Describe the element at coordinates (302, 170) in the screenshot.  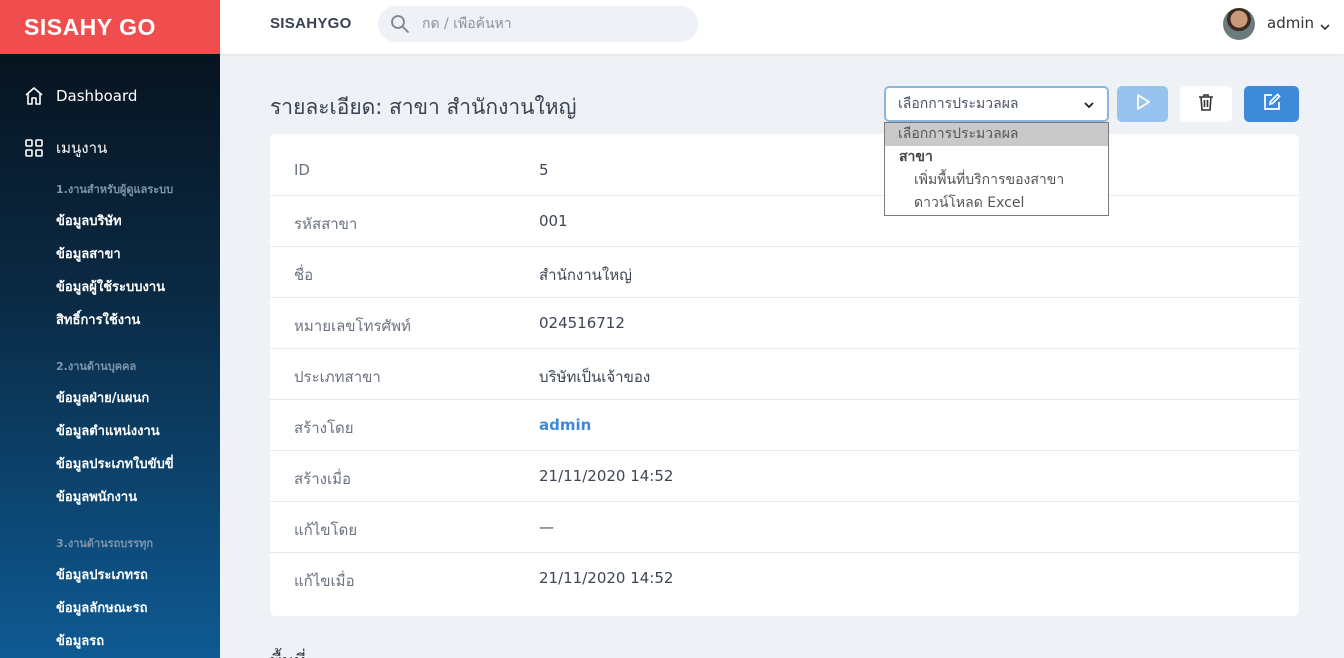
I see `detail-label: ID` at that location.